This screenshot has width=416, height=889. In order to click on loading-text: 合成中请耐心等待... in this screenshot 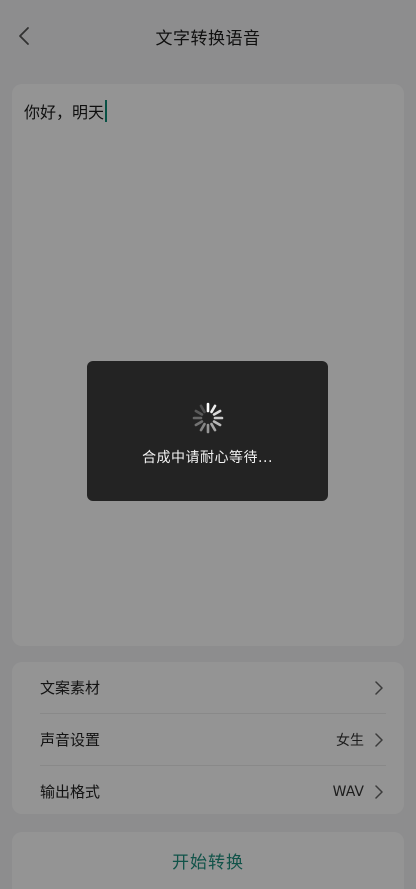, I will do `click(207, 458)`.